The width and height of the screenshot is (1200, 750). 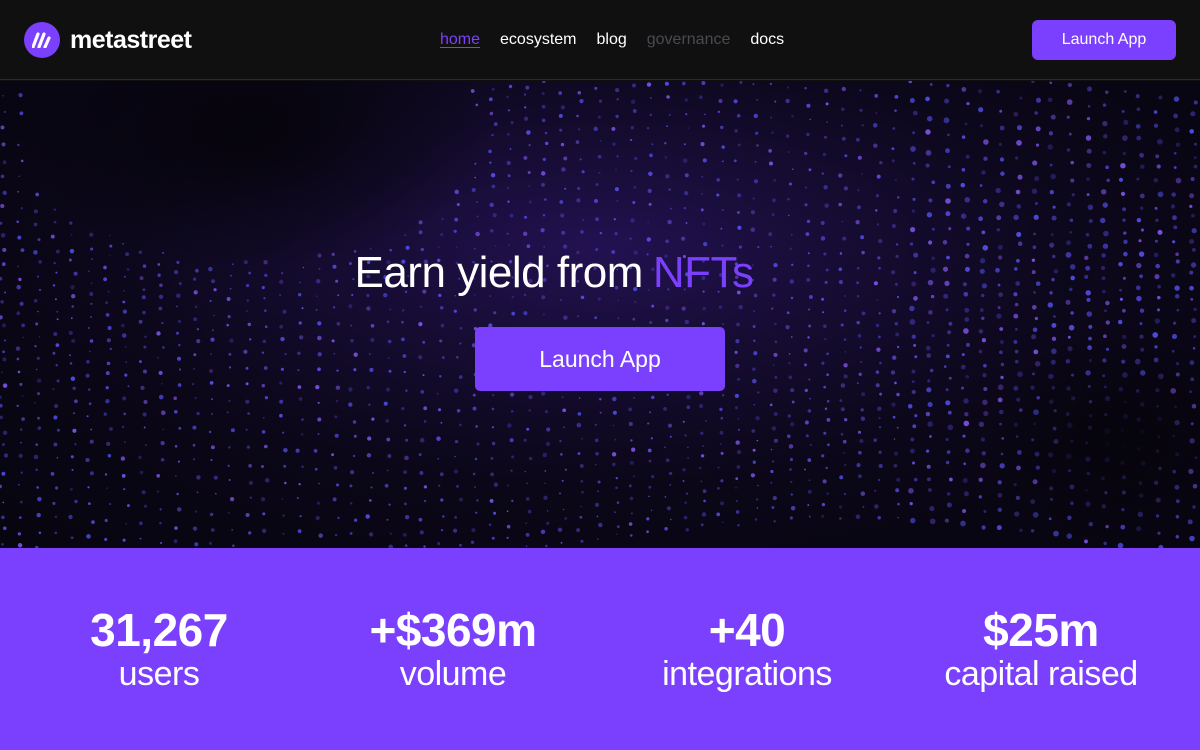 I want to click on nav-item-docs: docs, so click(x=767, y=40).